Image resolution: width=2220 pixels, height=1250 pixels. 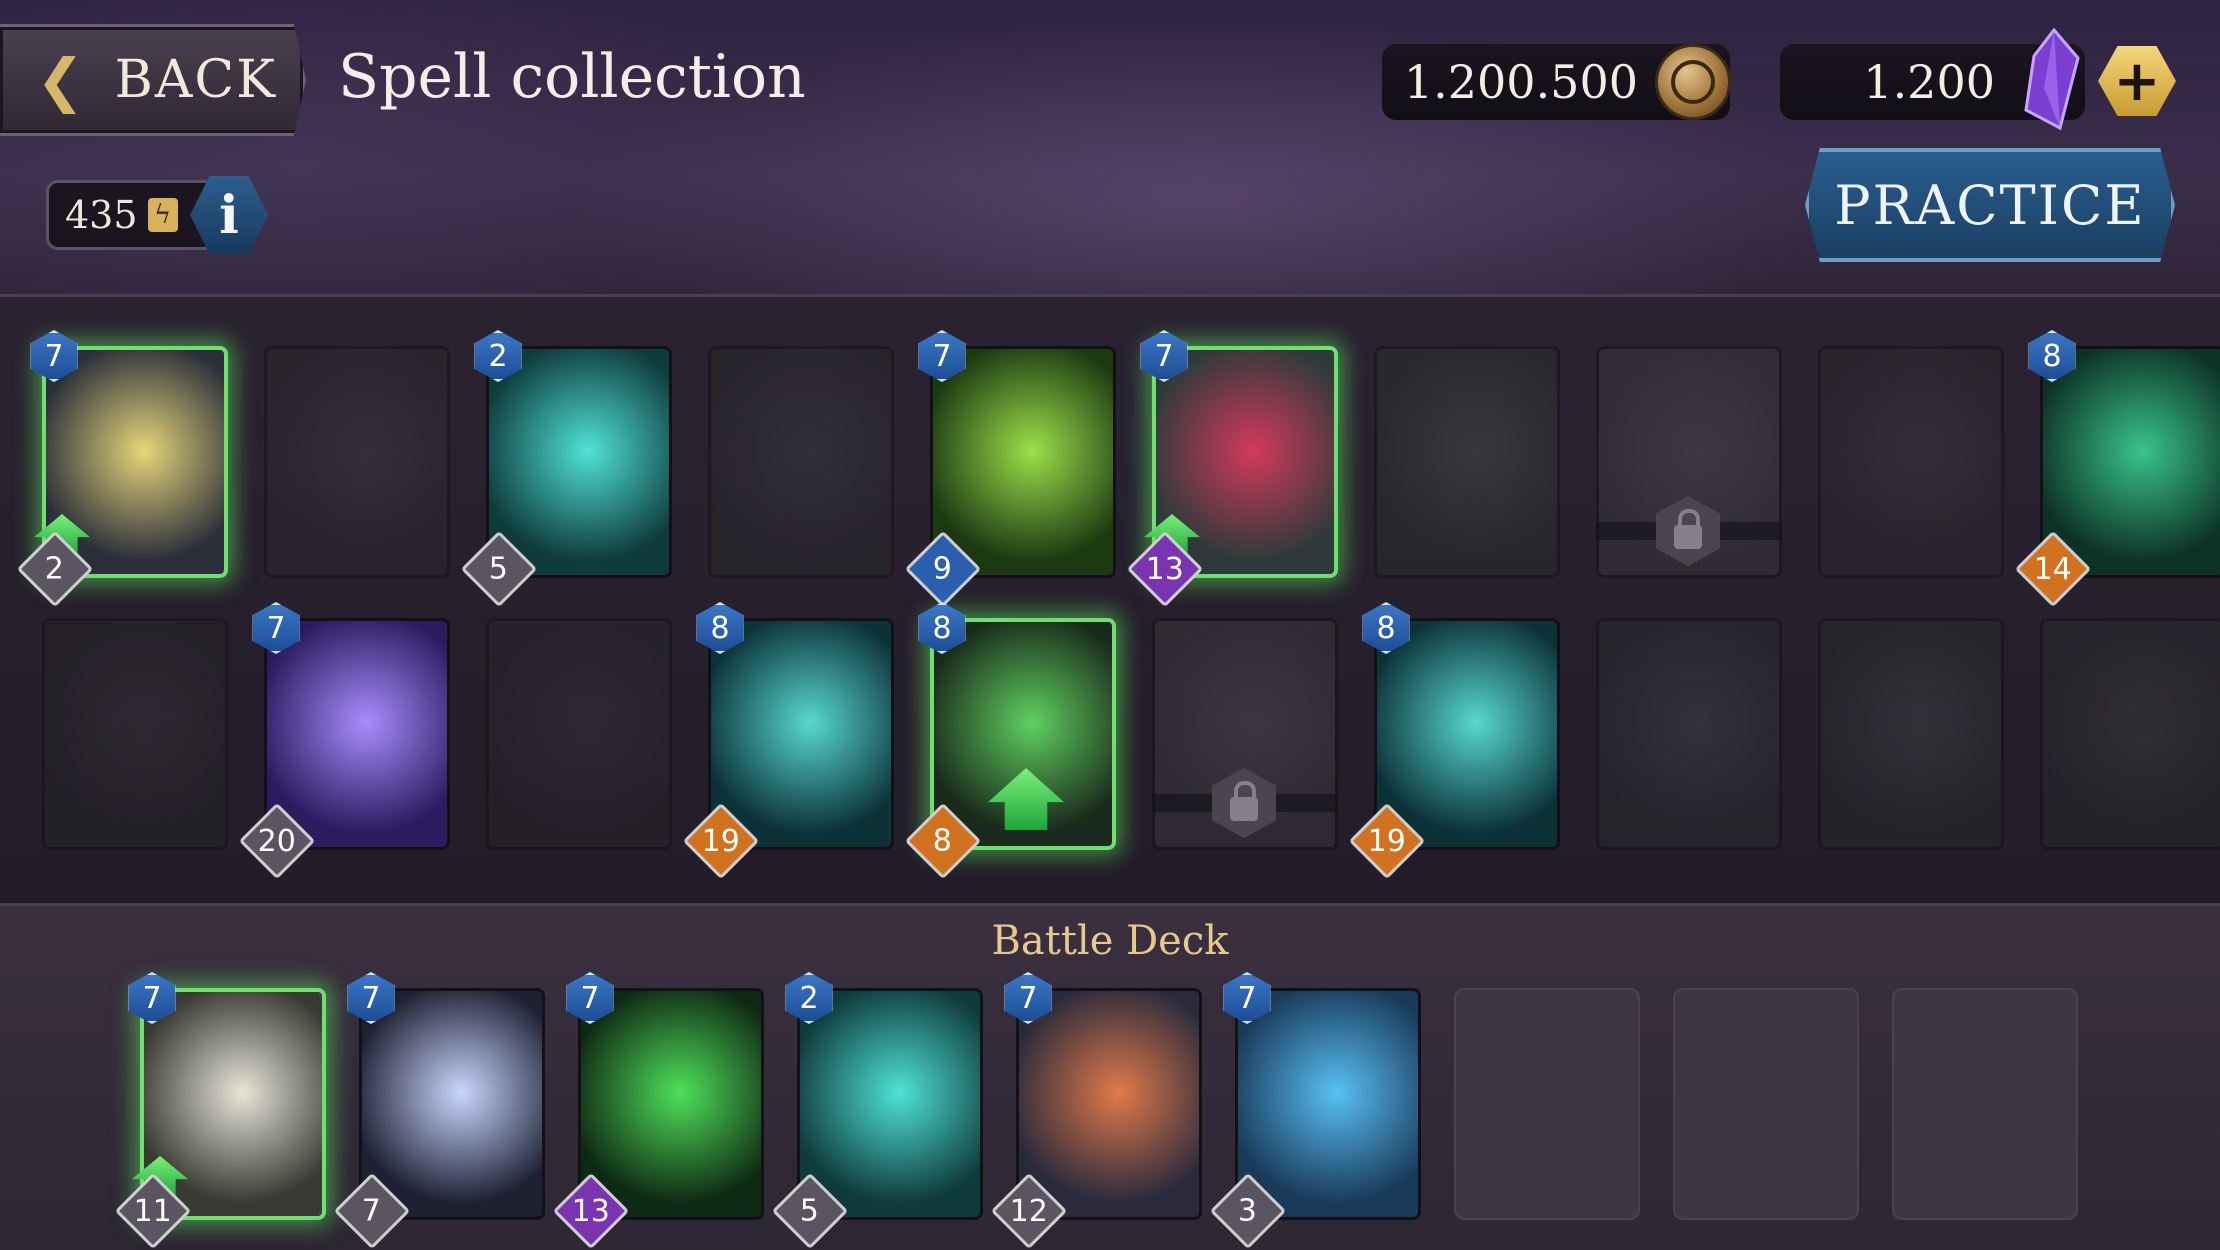 I want to click on card-level-value: 11, so click(x=153, y=1211).